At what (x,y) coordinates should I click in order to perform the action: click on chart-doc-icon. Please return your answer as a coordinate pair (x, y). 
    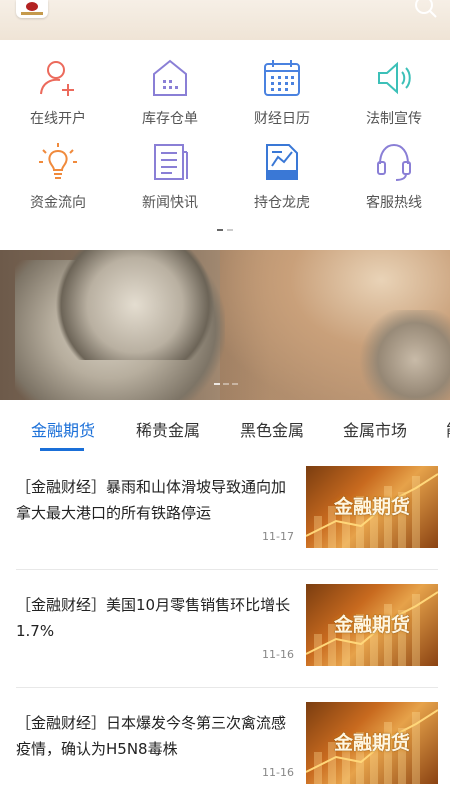
    Looking at the image, I should click on (282, 162).